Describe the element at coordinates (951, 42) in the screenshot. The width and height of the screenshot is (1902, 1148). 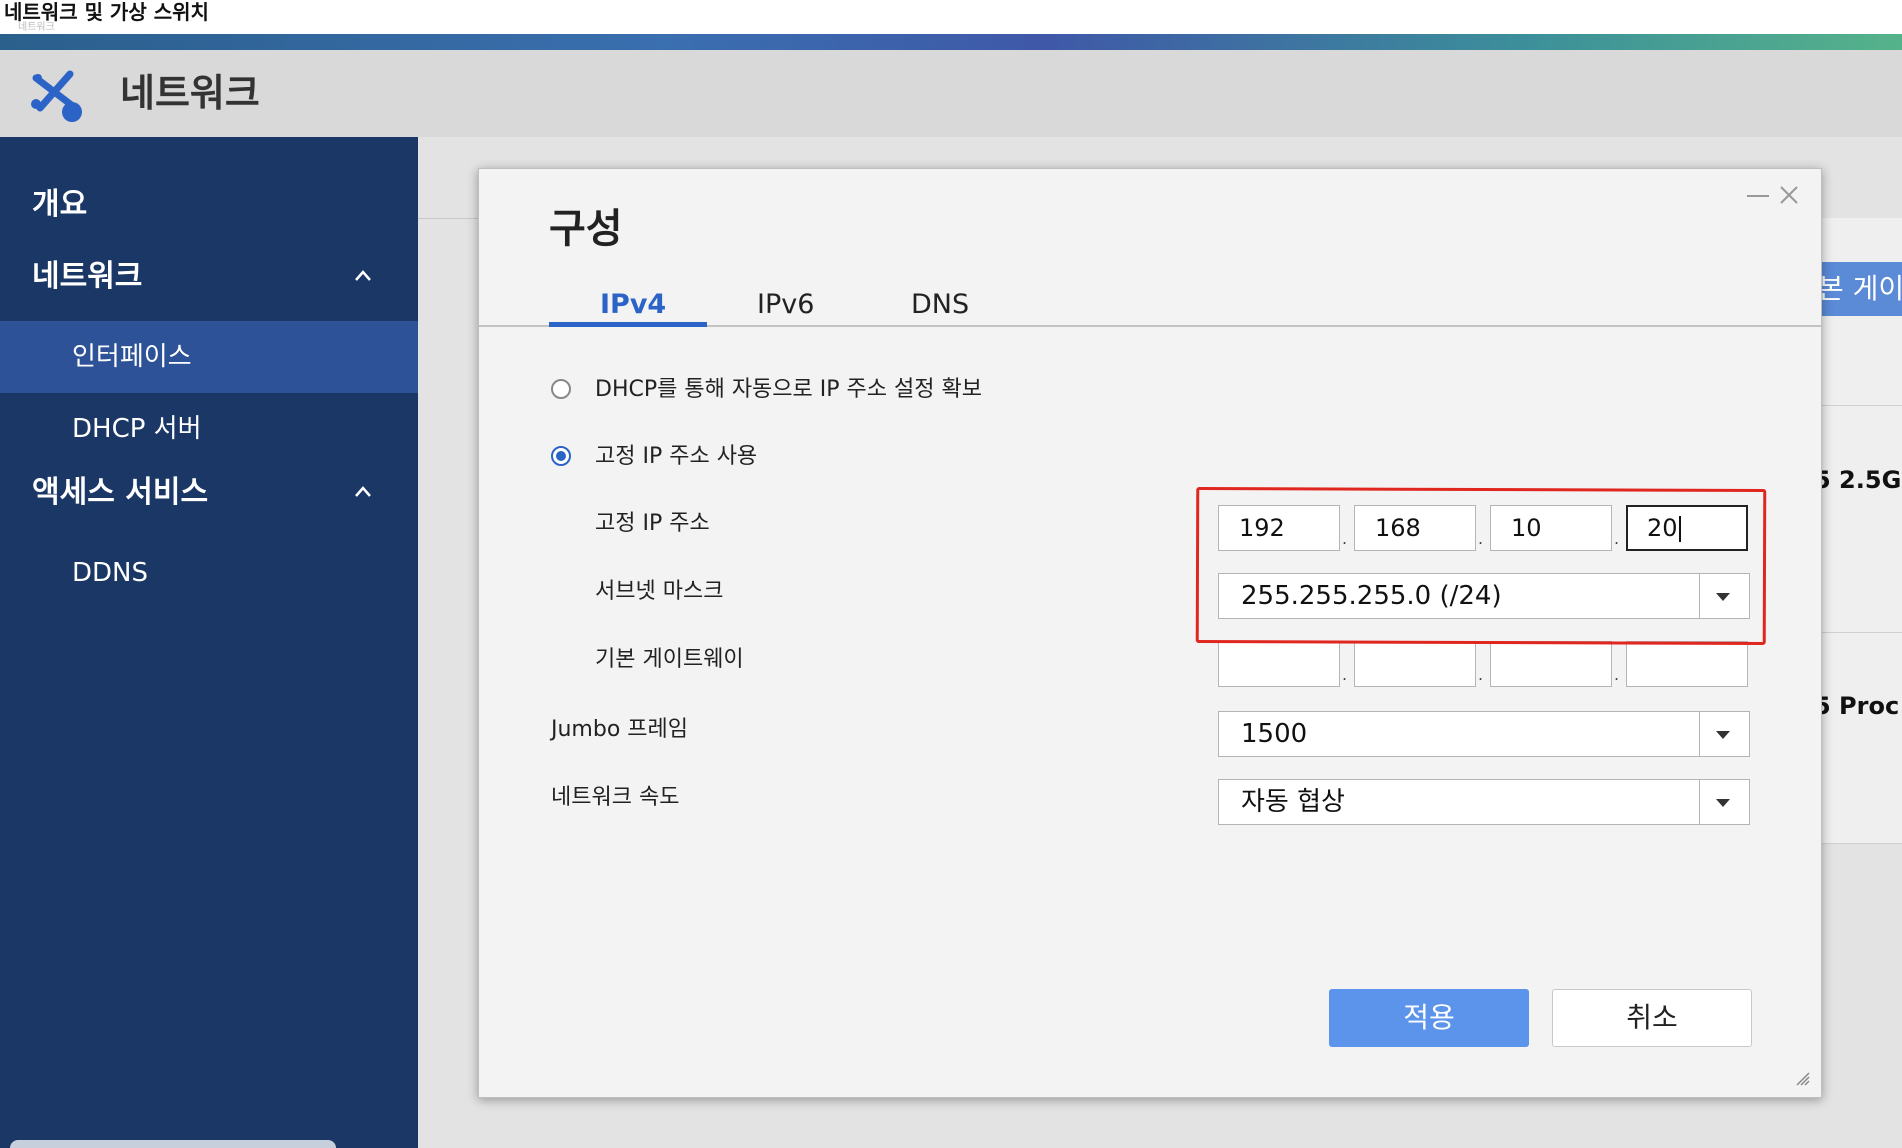
I see `header-gradient-strip` at that location.